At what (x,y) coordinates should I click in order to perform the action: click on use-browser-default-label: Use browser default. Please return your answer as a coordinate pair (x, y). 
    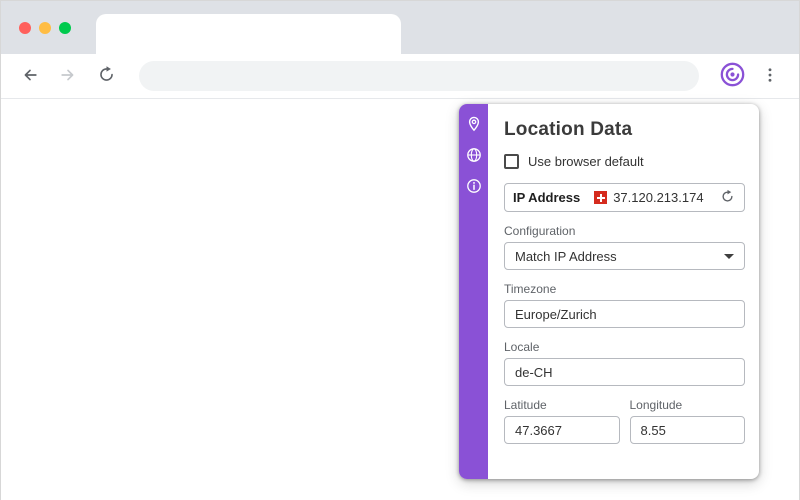
    Looking at the image, I should click on (586, 161).